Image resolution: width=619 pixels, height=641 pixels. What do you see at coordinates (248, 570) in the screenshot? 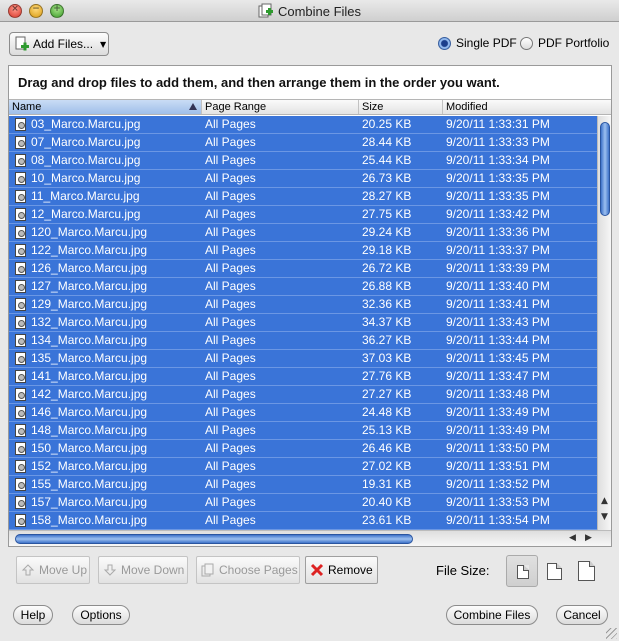
I see `choose-pages-button: Choose Pages` at bounding box center [248, 570].